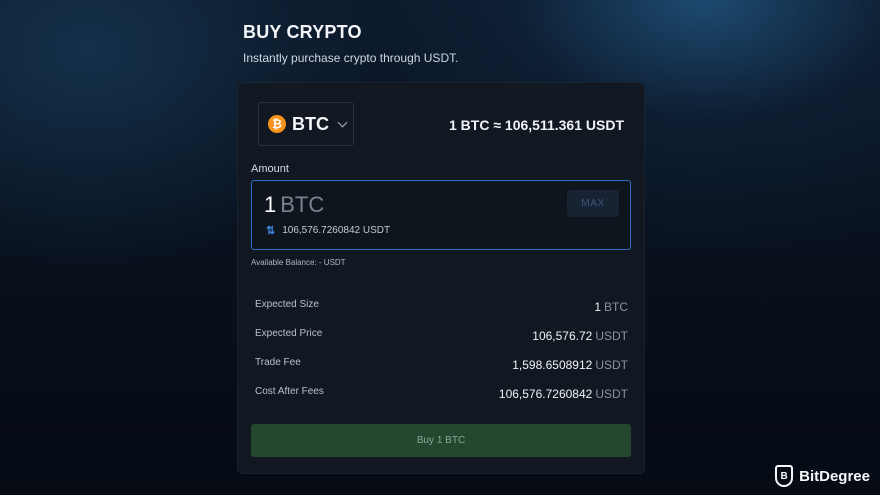 The height and width of the screenshot is (495, 880). I want to click on max-button: MAX, so click(593, 203).